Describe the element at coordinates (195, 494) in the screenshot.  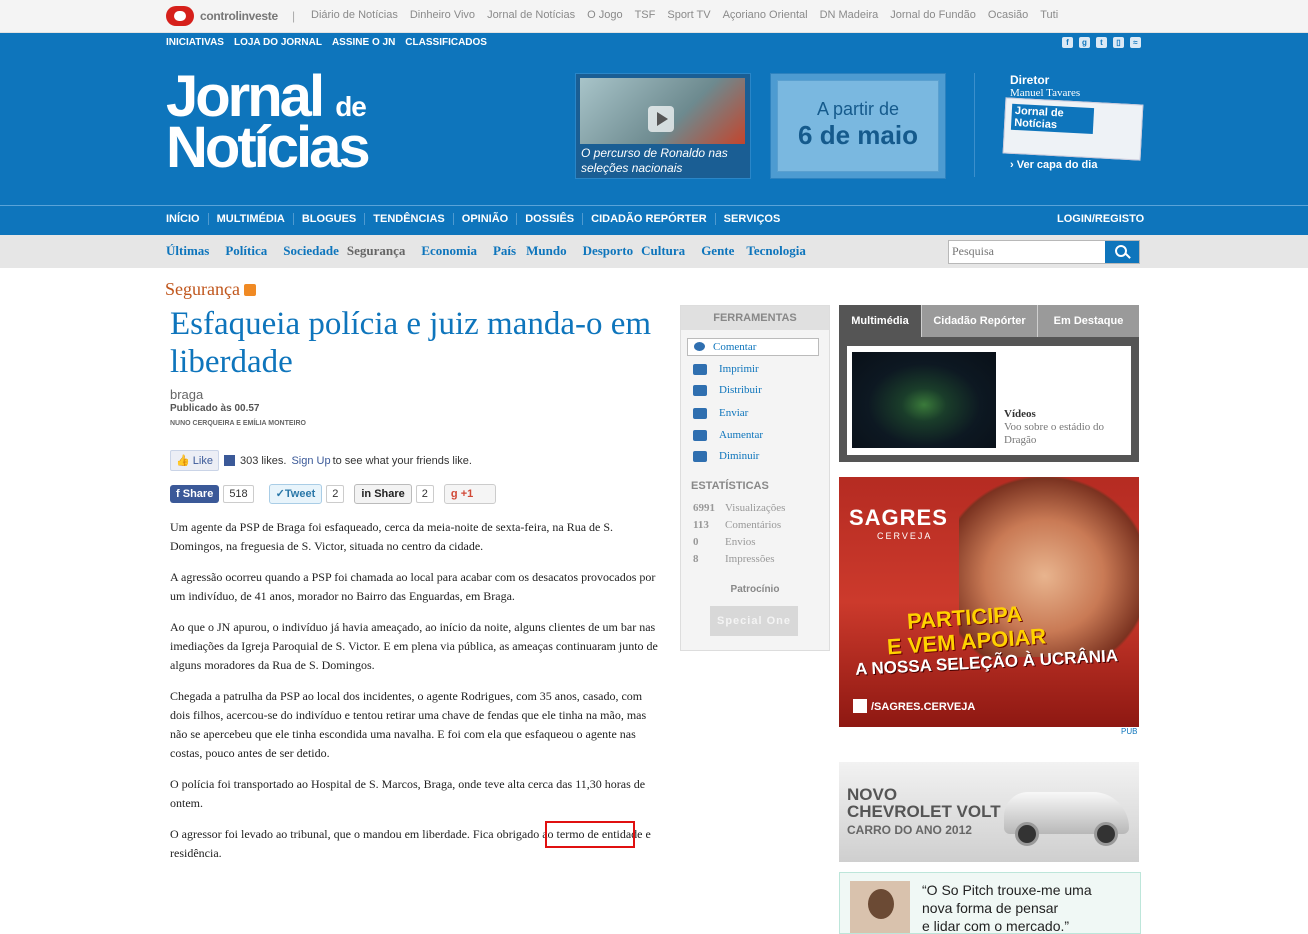
I see `facebook-share-button: f Share` at that location.